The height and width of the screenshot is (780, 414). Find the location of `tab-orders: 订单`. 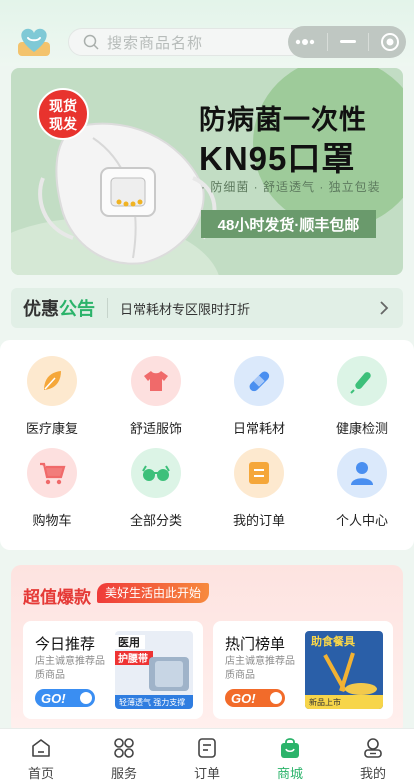

tab-orders: 订单 is located at coordinates (207, 754).